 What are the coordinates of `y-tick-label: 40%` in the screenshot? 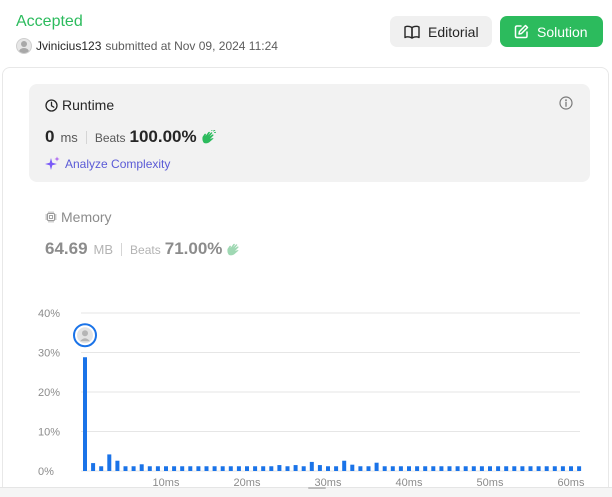 It's located at (49, 314).